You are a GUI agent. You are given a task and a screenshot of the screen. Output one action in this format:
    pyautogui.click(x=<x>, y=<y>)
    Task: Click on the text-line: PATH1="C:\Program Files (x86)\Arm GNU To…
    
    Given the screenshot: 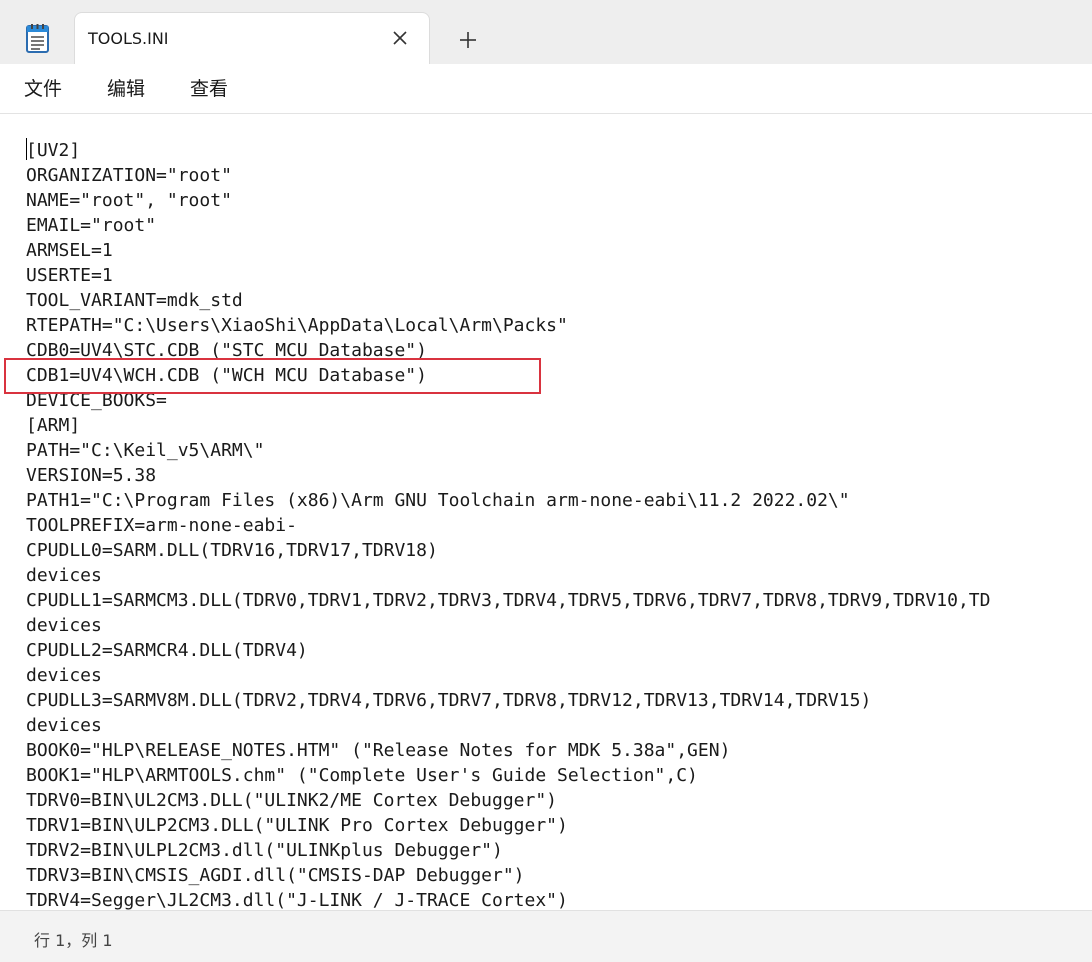 What is the action you would take?
    pyautogui.click(x=438, y=500)
    